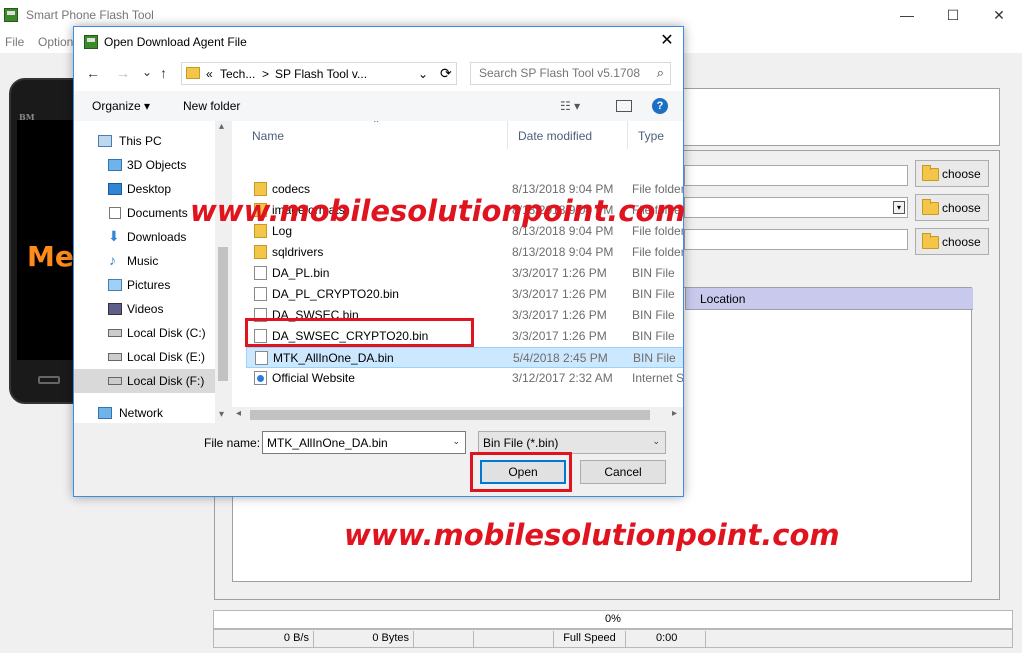 The width and height of the screenshot is (1022, 653). What do you see at coordinates (221, 126) in the screenshot?
I see `scroll-up-icon: ▴` at bounding box center [221, 126].